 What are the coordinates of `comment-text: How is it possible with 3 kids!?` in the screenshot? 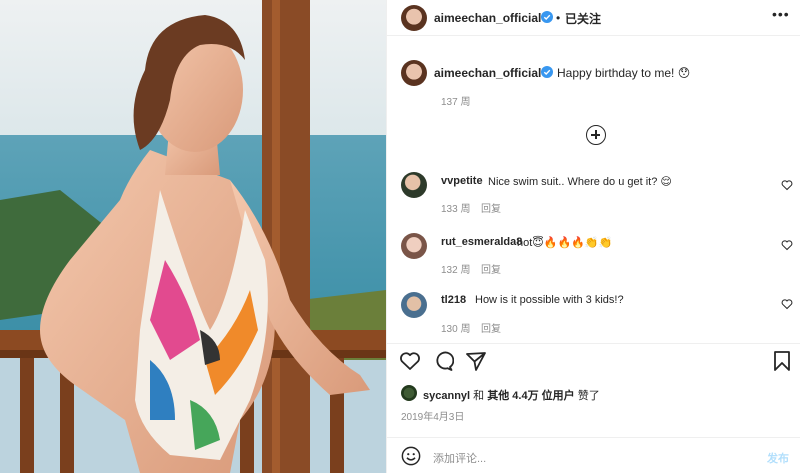 It's located at (549, 300).